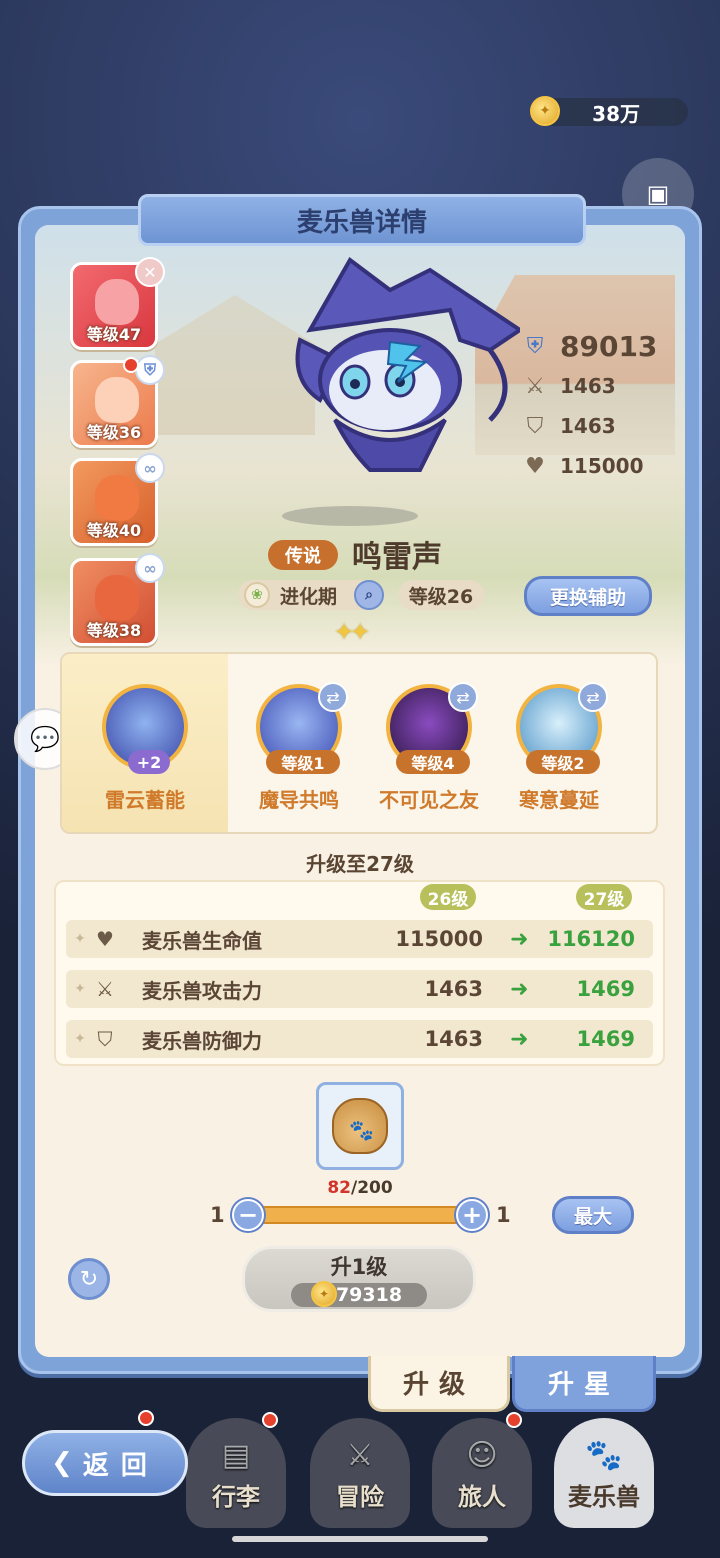 This screenshot has width=720, height=1558. What do you see at coordinates (472, 1215) in the screenshot?
I see `plus-button: +` at bounding box center [472, 1215].